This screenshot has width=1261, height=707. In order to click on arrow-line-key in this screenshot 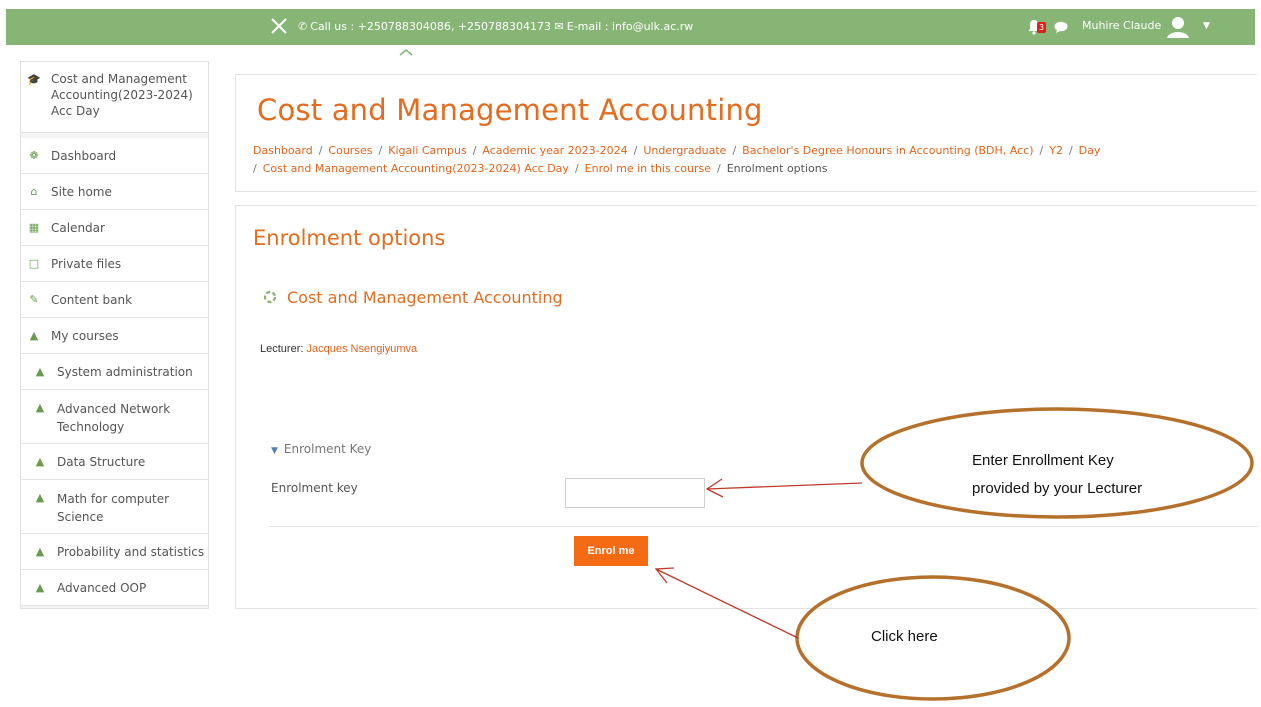, I will do `click(784, 486)`.